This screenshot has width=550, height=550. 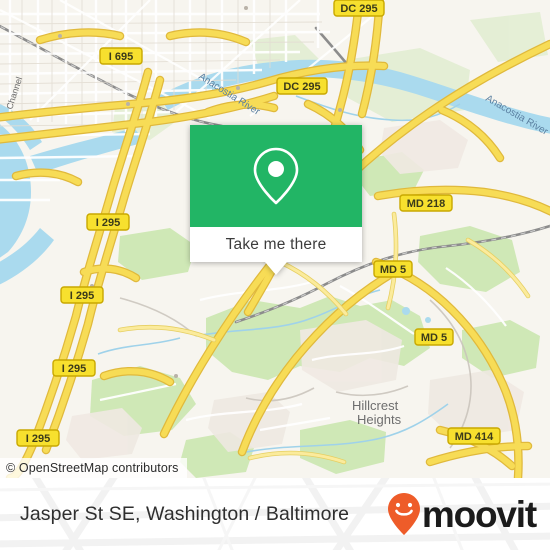 I want to click on map-label: Hillcrest, so click(x=375, y=405).